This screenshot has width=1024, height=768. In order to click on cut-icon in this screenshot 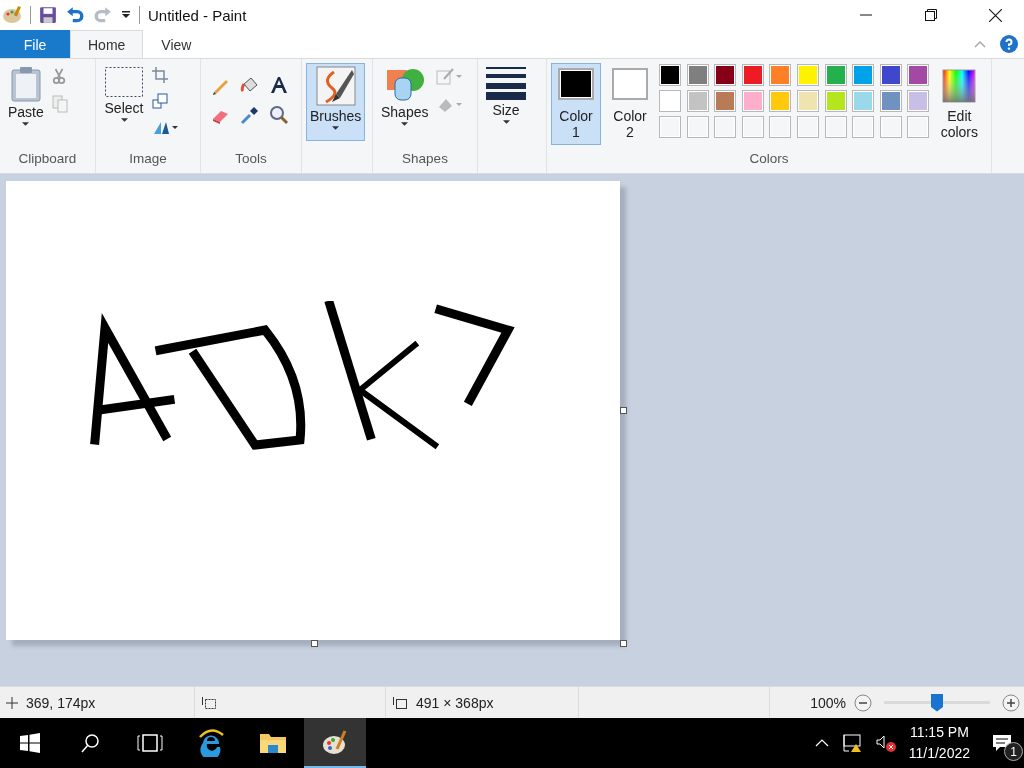, I will do `click(58, 76)`.